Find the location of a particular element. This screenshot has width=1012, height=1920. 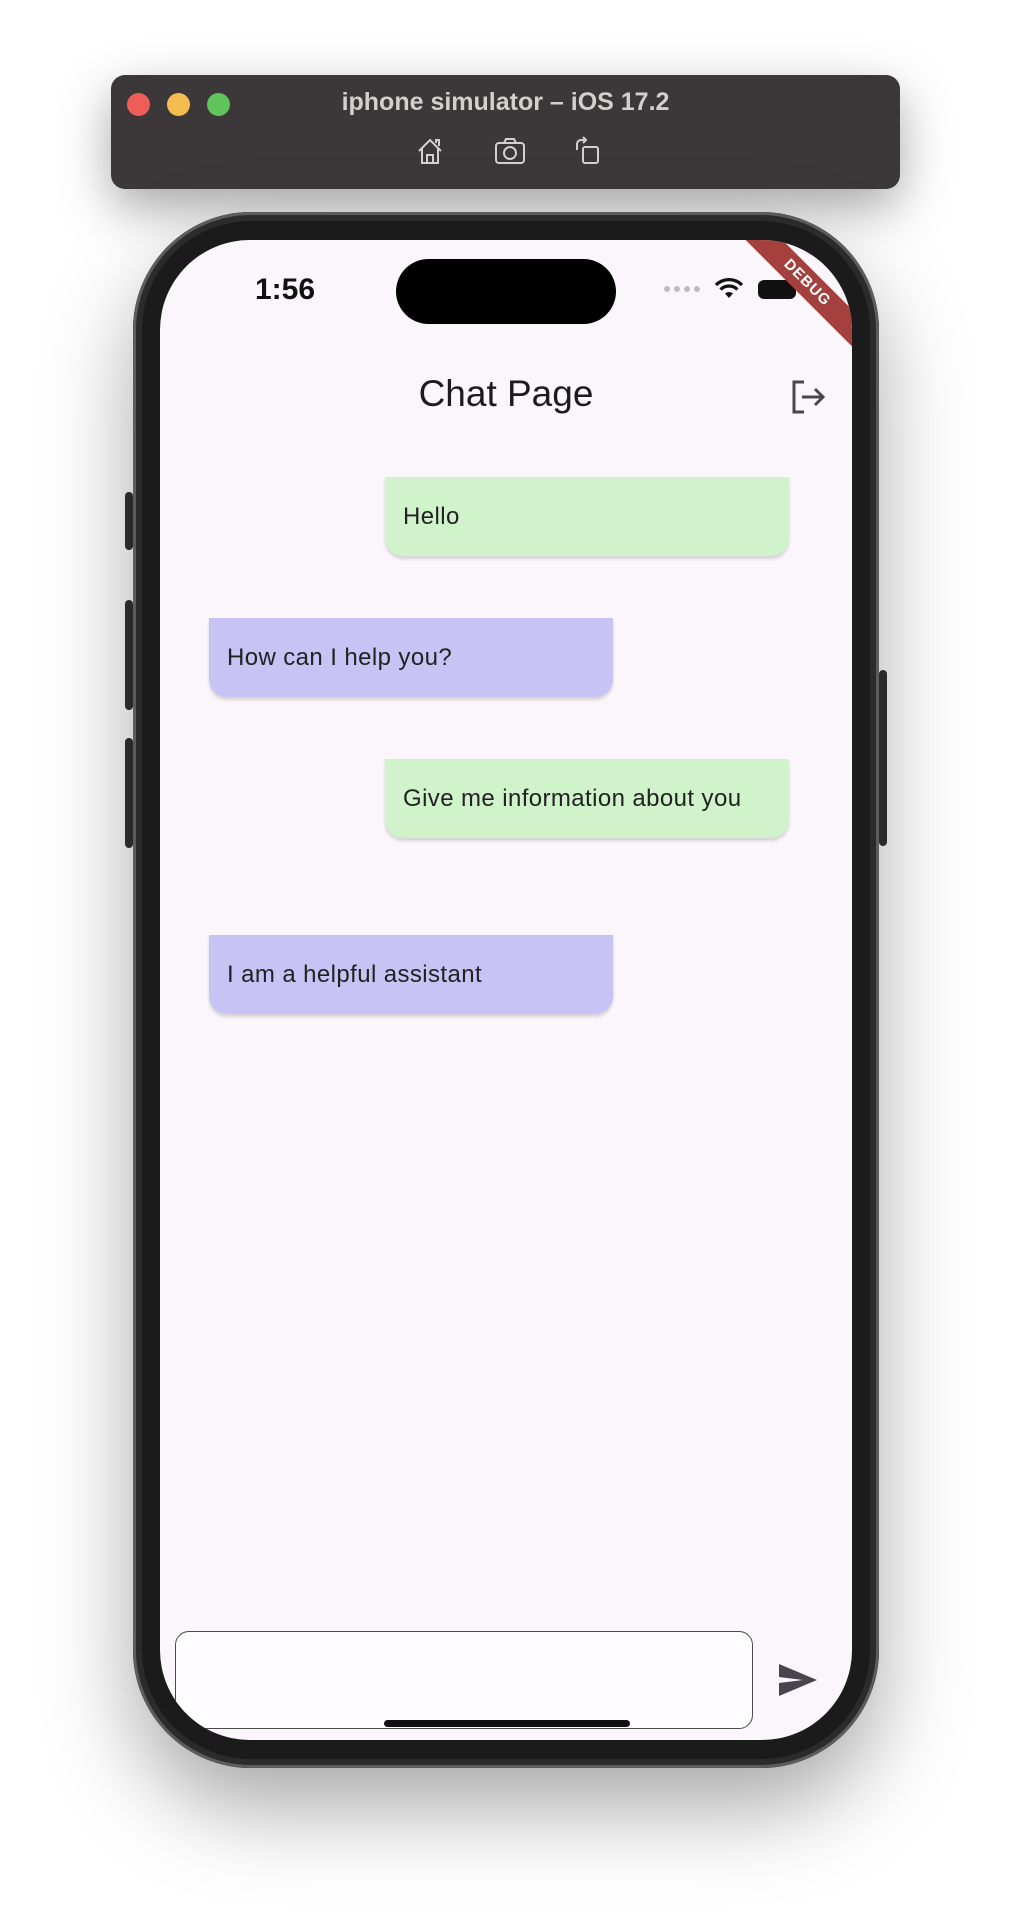

device-volume-up is located at coordinates (129, 655).